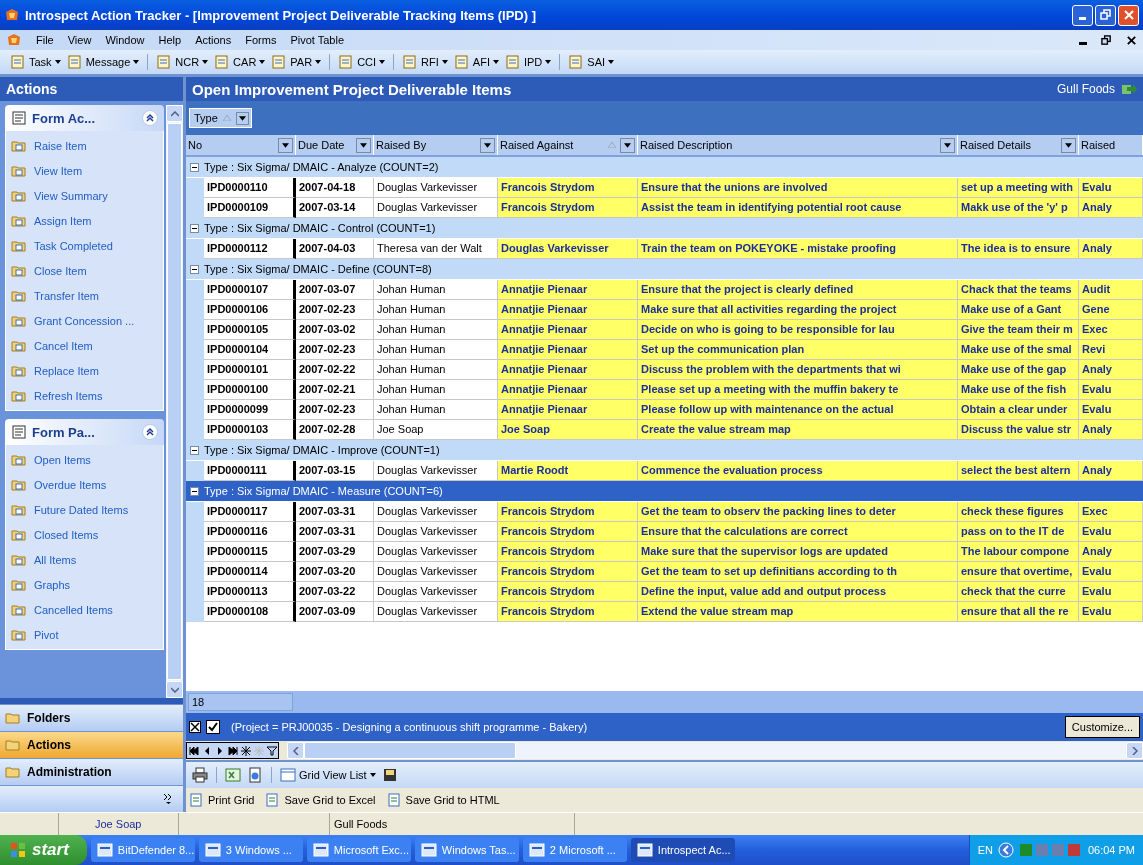  Describe the element at coordinates (63, 220) in the screenshot. I see `sidebar-item: Assign Item` at that location.